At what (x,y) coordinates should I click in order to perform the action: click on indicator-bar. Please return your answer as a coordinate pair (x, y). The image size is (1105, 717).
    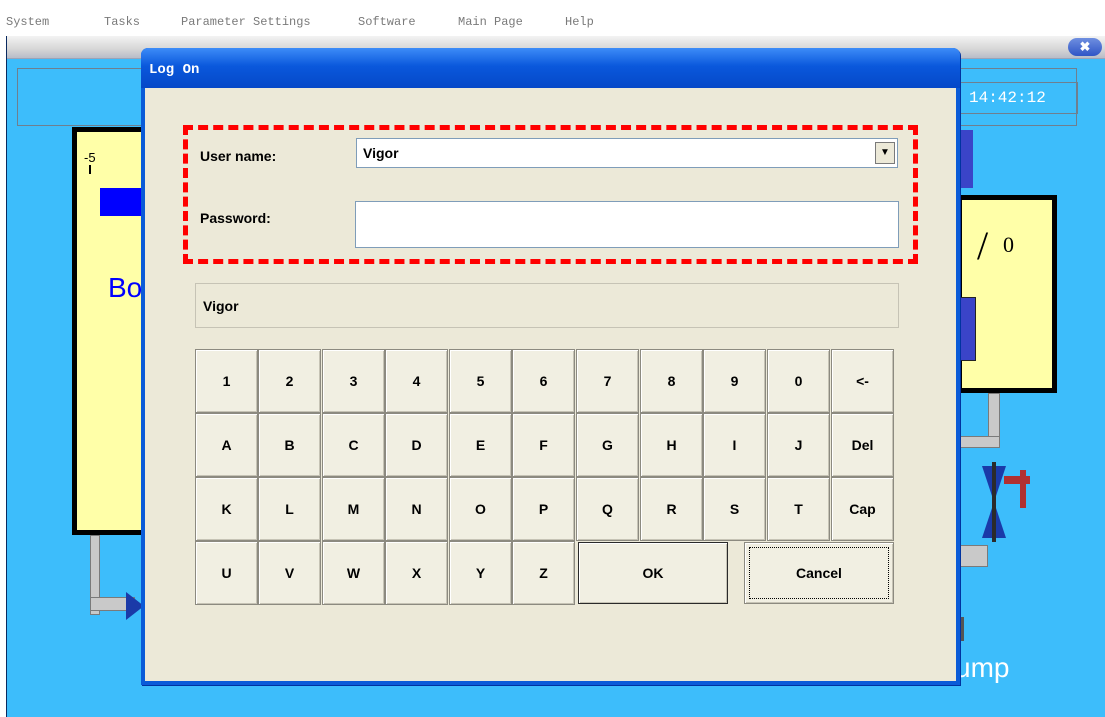
    Looking at the image, I should click on (967, 329).